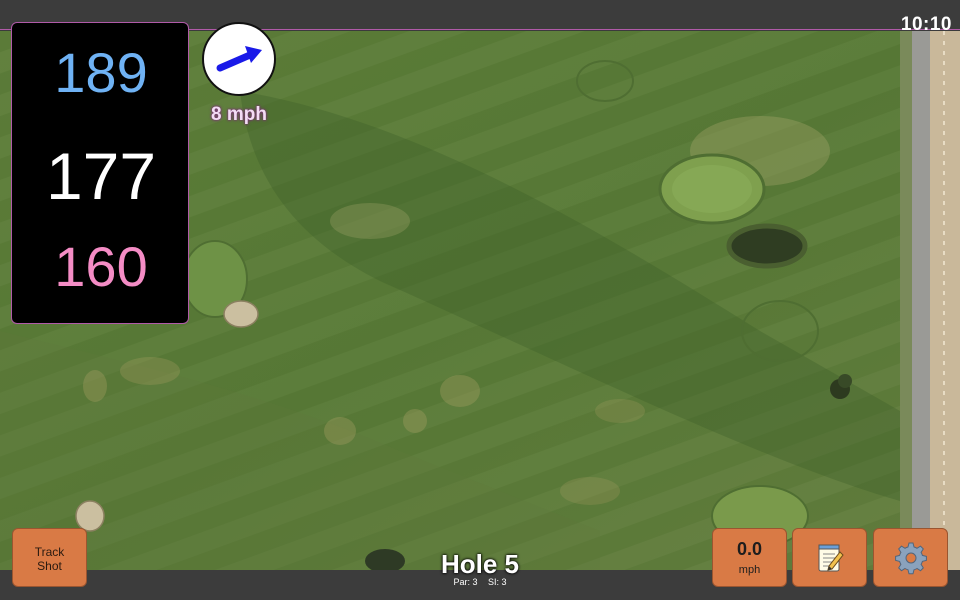  I want to click on wind-direction-dial, so click(239, 59).